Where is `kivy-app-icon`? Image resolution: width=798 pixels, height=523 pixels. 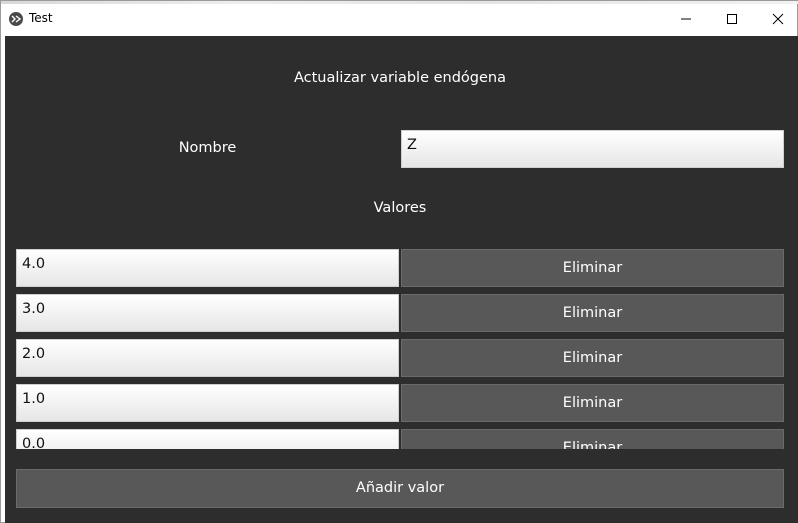
kivy-app-icon is located at coordinates (16, 19).